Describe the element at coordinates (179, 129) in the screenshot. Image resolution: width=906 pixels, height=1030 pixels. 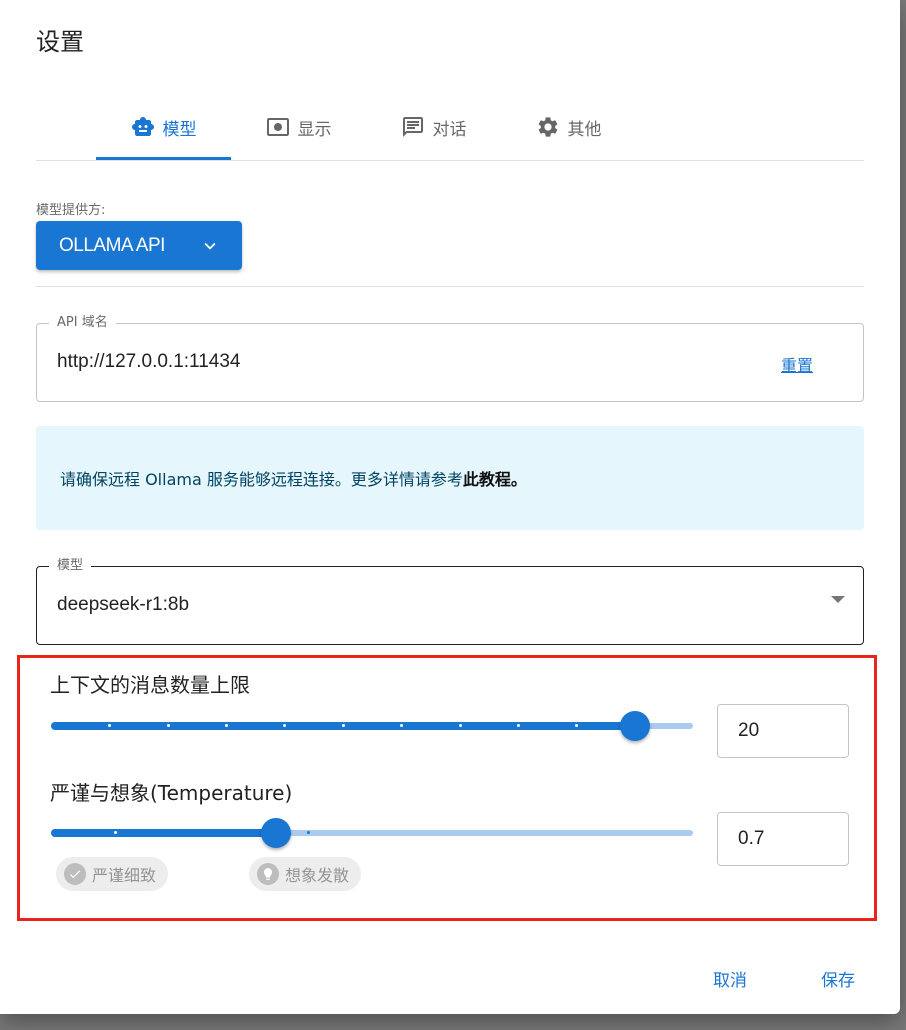
I see `tab-model-label: 模型` at that location.